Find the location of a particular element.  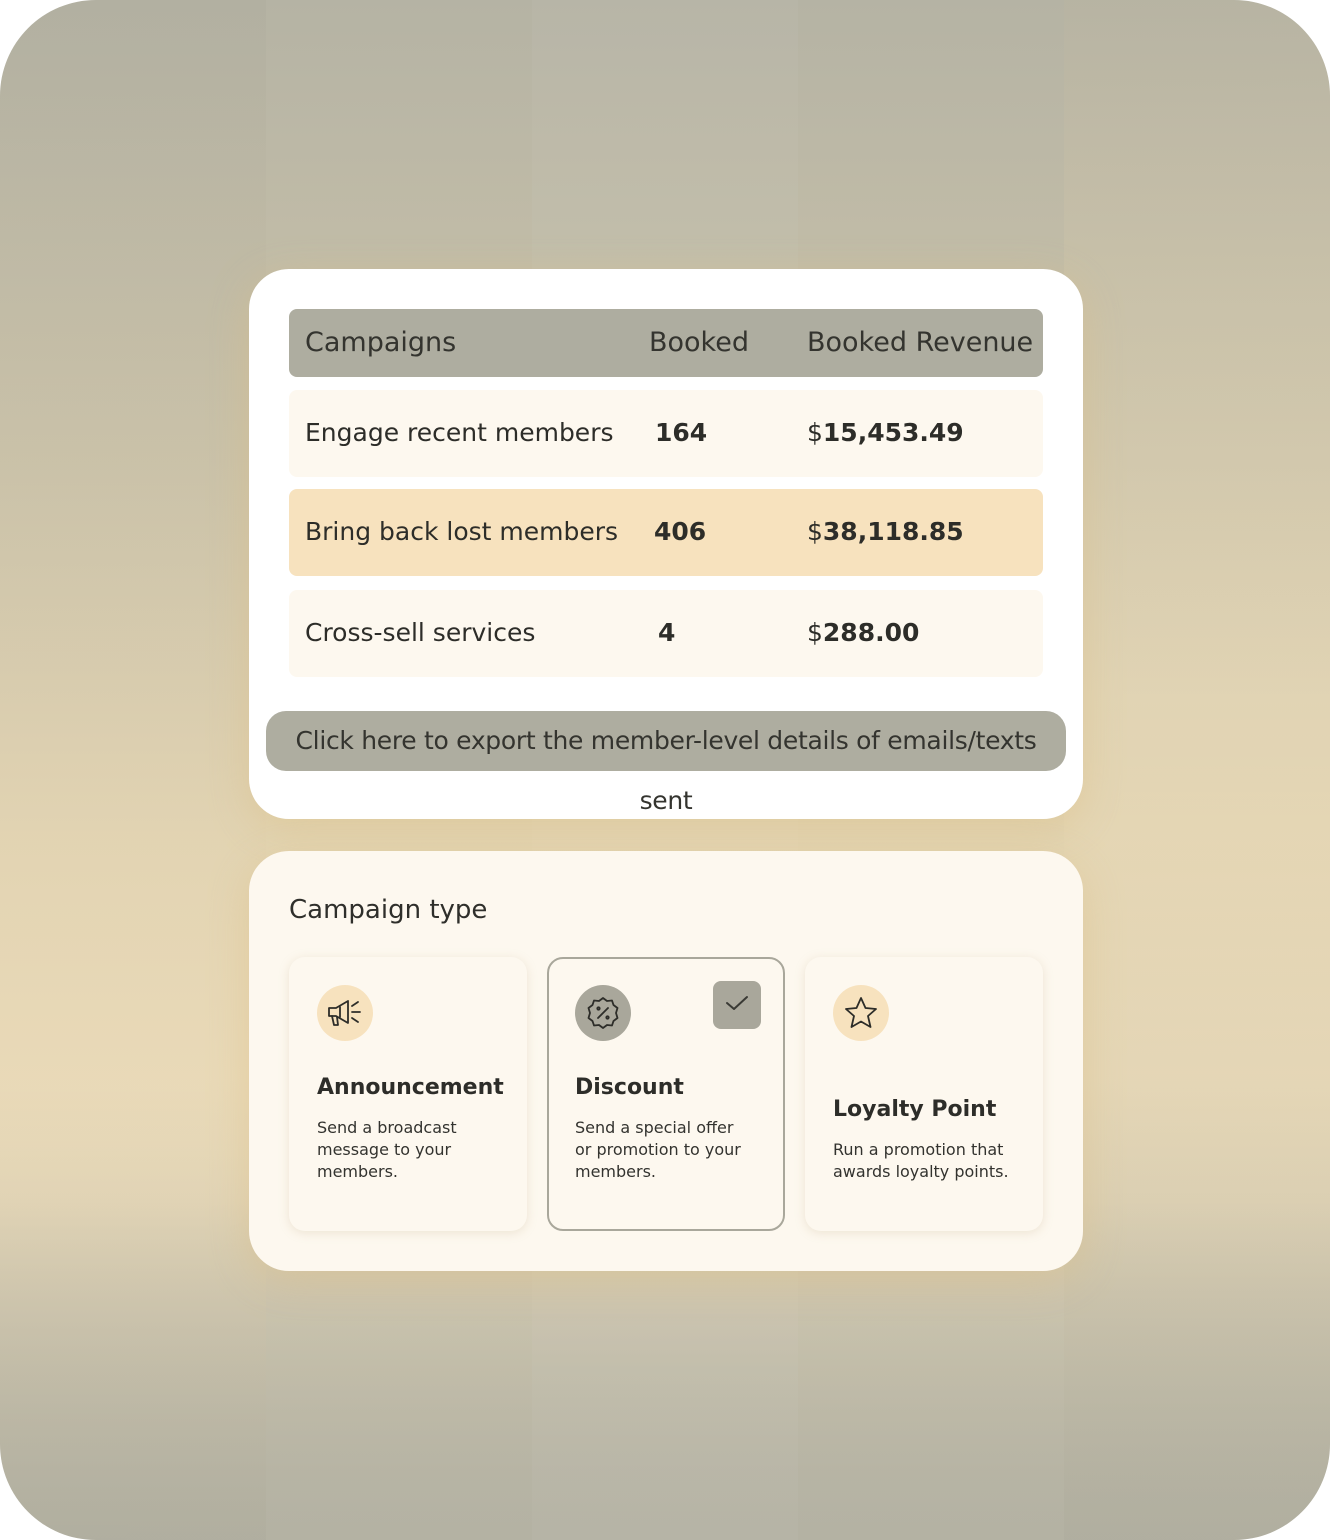

campaign-type-title: Campaign type is located at coordinates (388, 910).